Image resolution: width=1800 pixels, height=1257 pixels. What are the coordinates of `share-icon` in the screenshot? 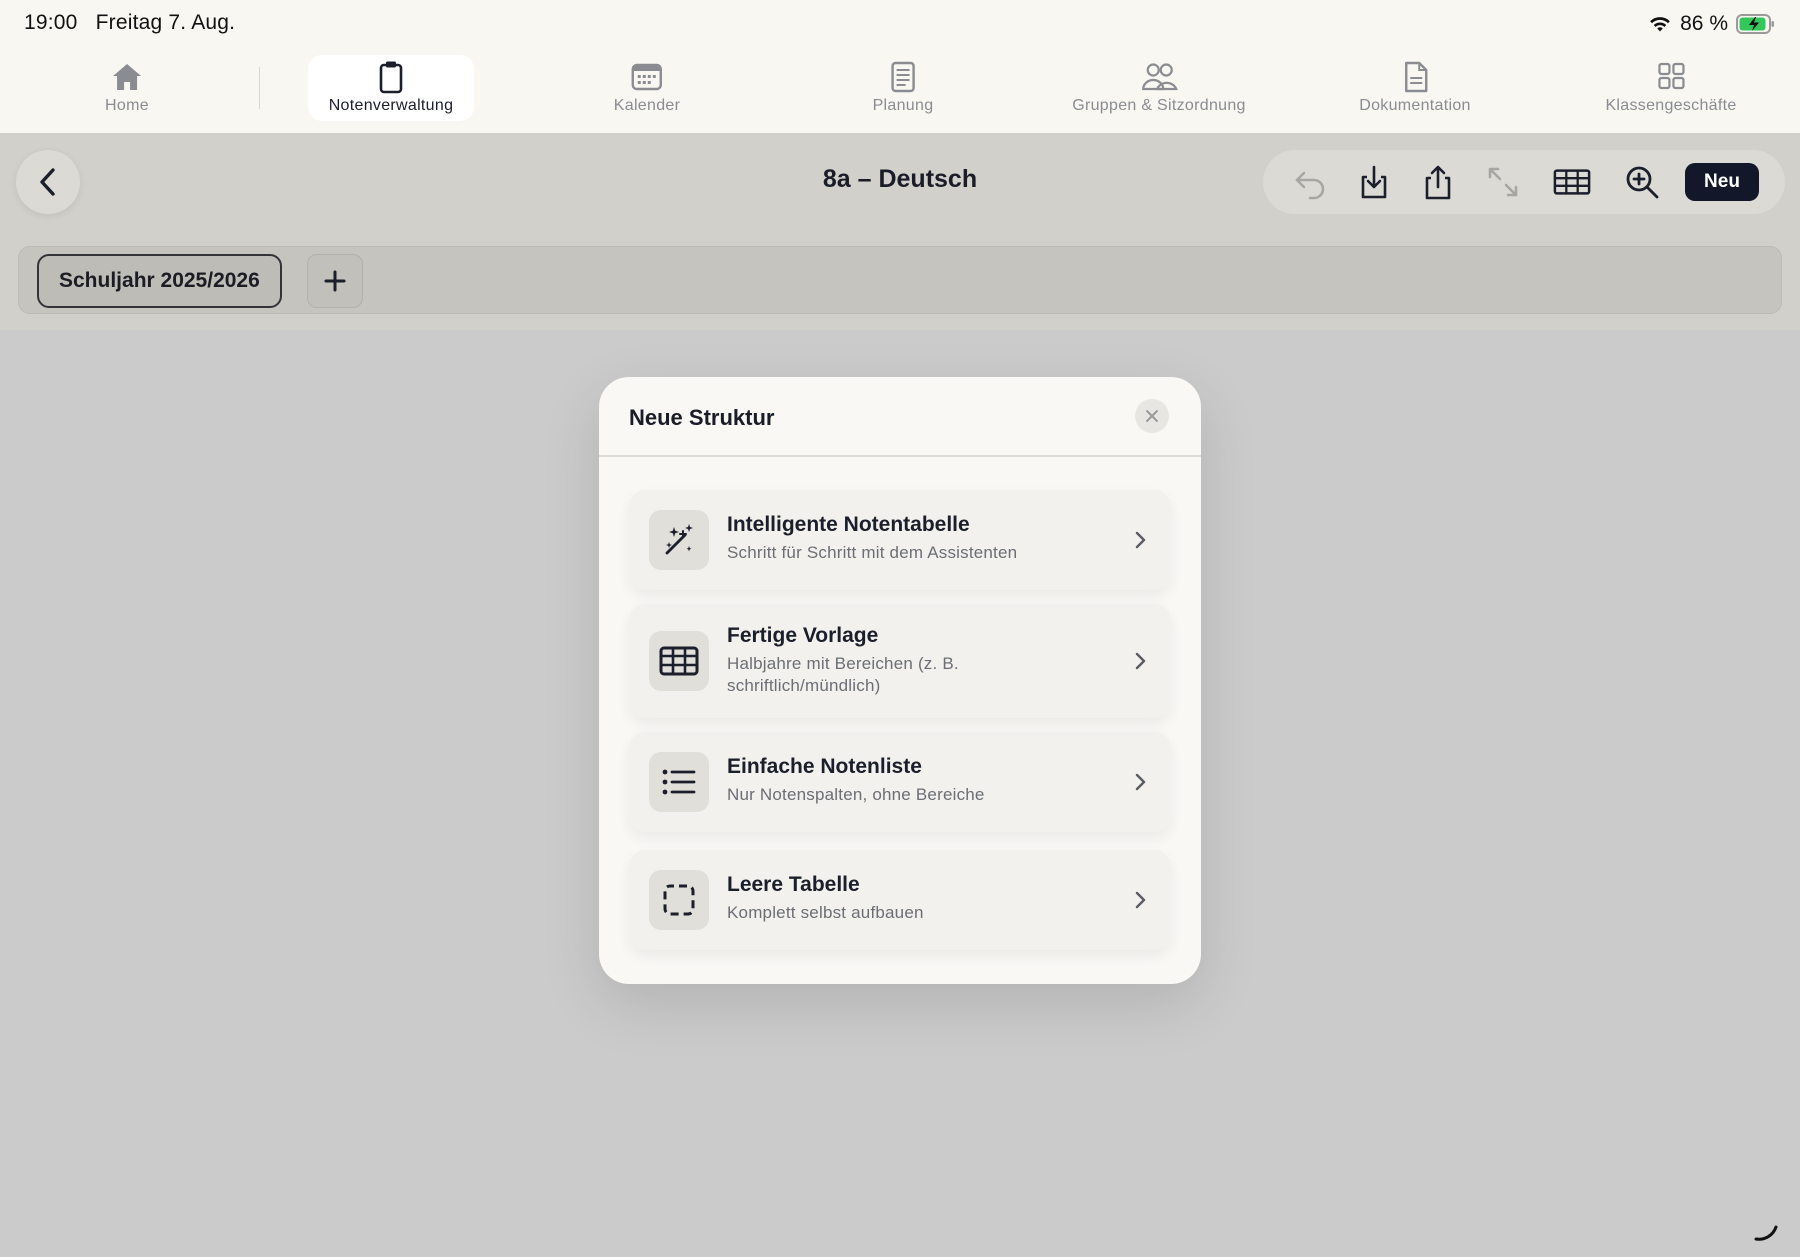 It's located at (1438, 182).